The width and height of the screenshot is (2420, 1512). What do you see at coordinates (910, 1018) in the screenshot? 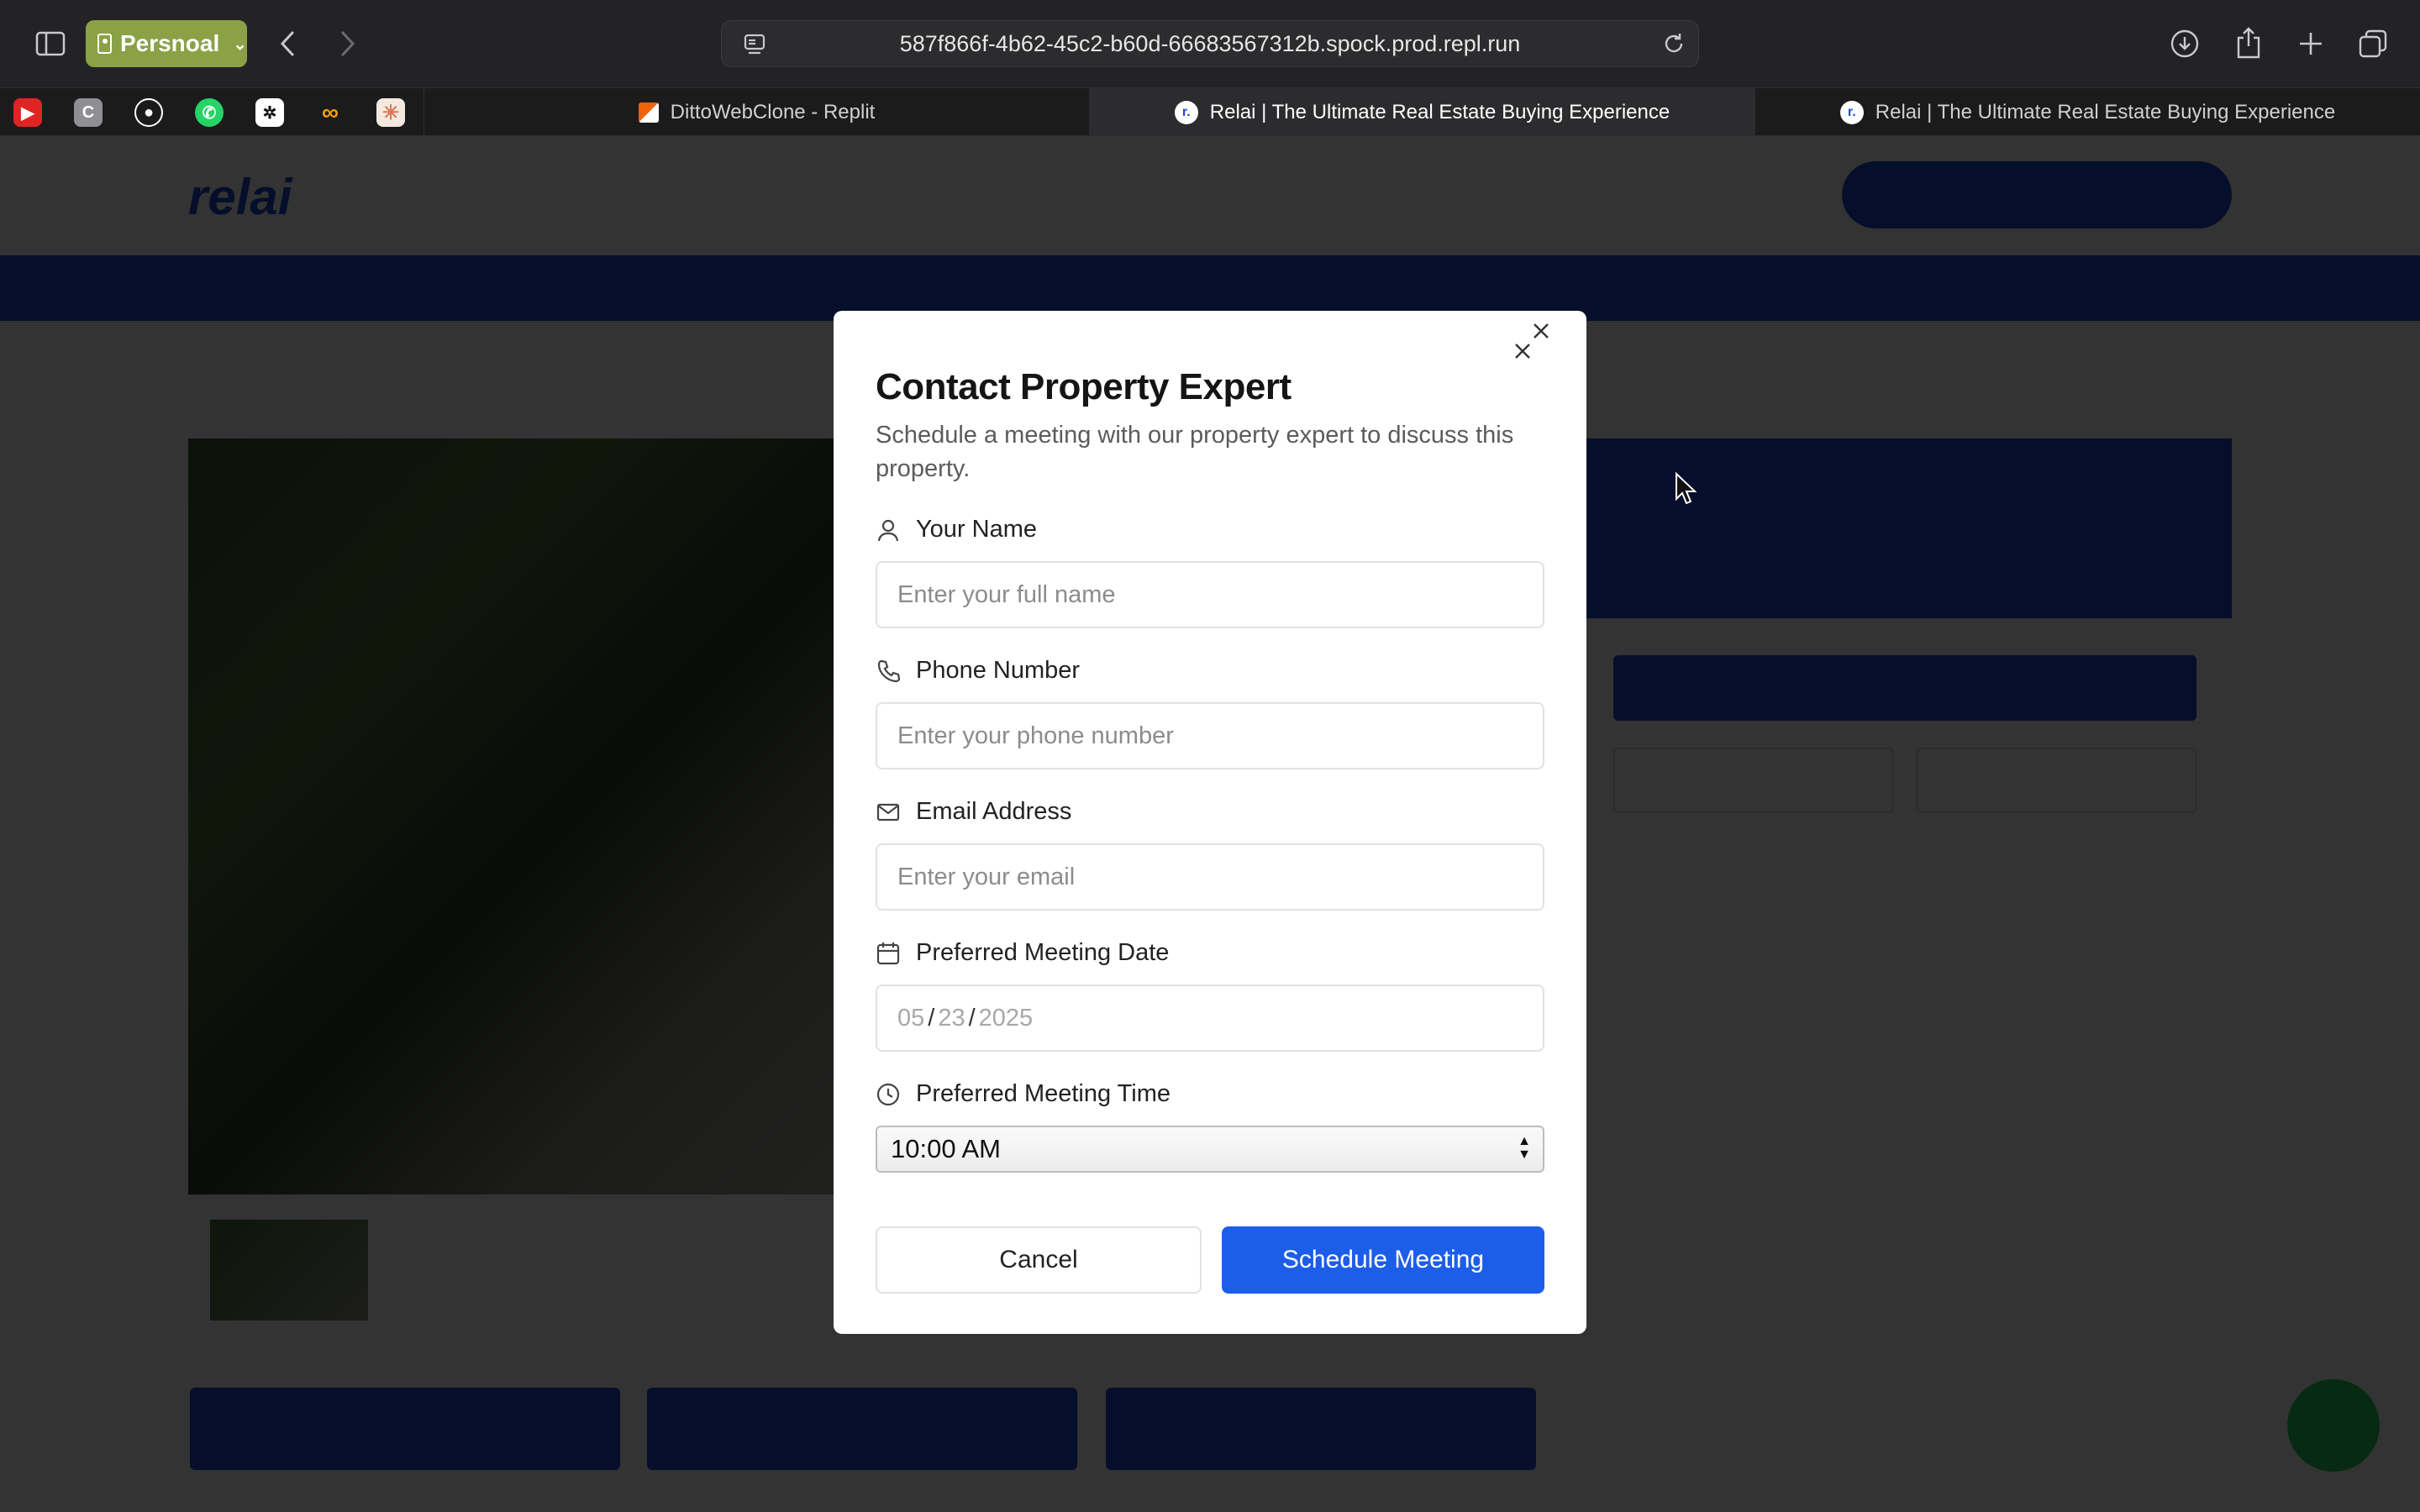
I see `date-month: 05` at bounding box center [910, 1018].